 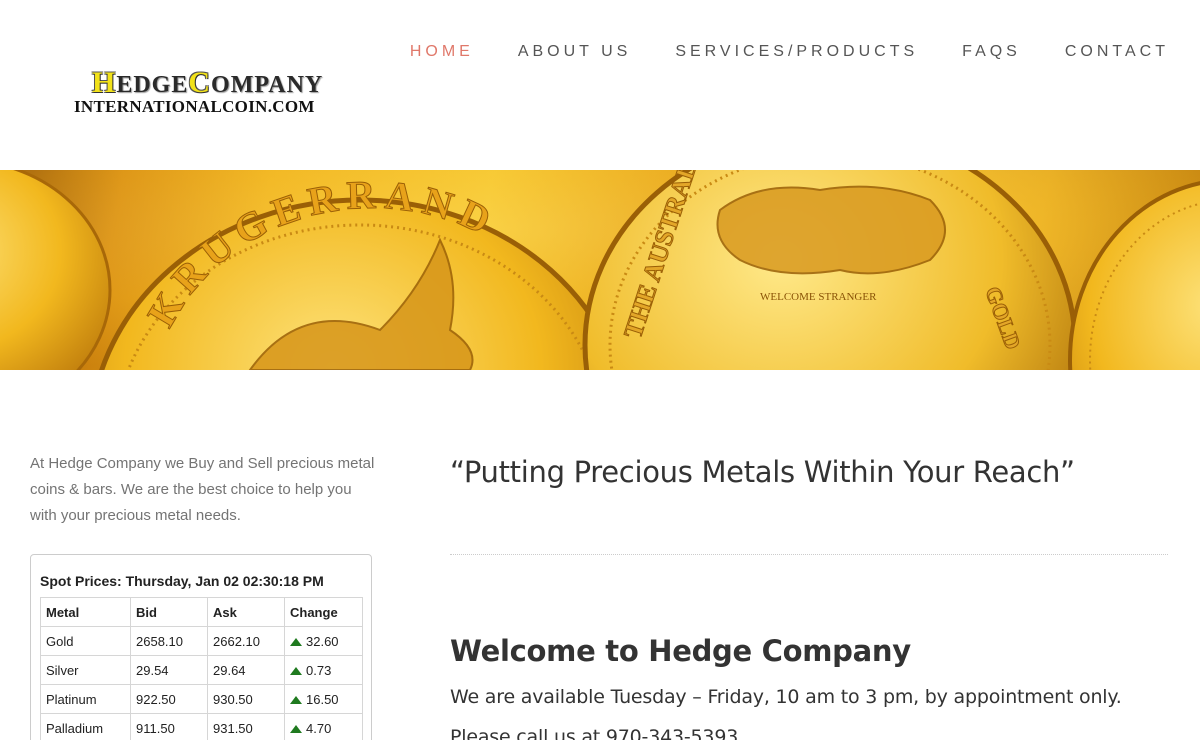 What do you see at coordinates (594, 733) in the screenshot?
I see `phone-text: Please call us at 970-343-5393` at bounding box center [594, 733].